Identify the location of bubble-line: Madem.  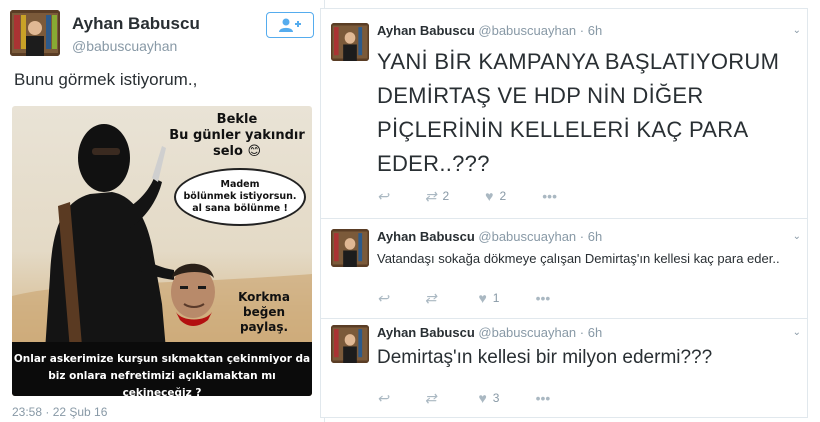
(240, 184).